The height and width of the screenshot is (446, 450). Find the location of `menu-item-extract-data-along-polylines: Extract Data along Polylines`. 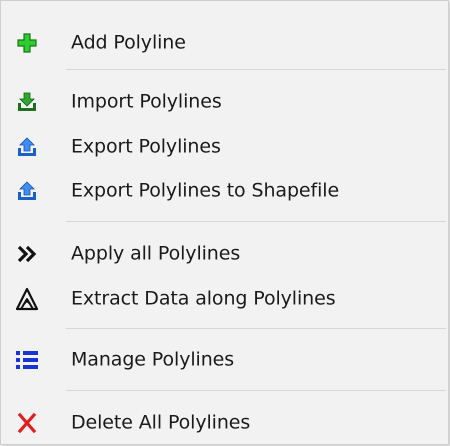

menu-item-extract-data-along-polylines: Extract Data along Polylines is located at coordinates (224, 299).